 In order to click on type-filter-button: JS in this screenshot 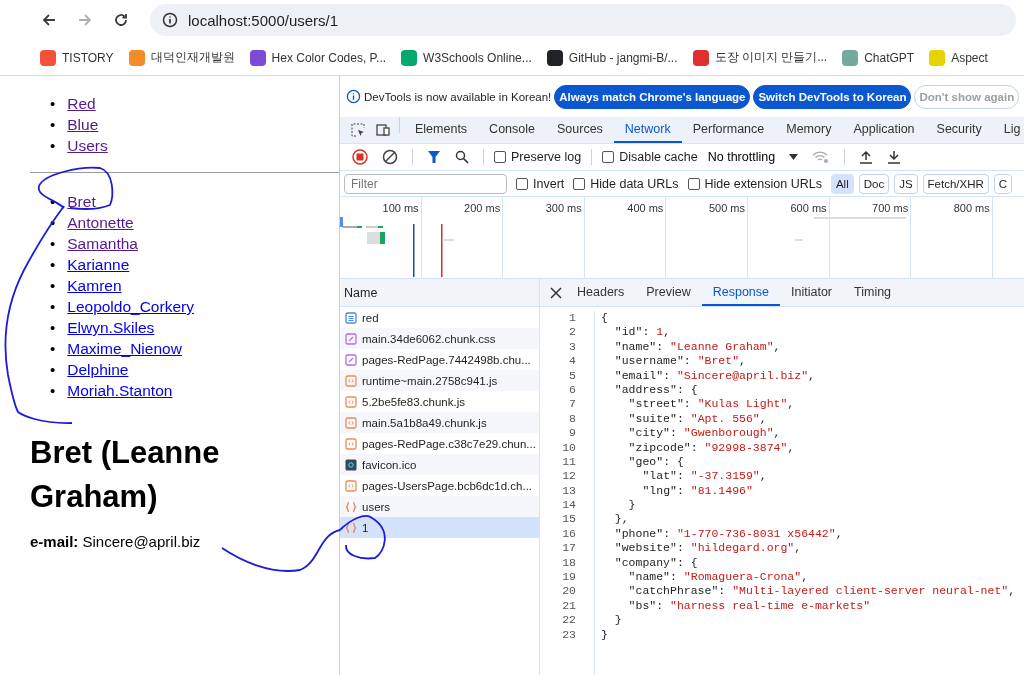, I will do `click(906, 183)`.